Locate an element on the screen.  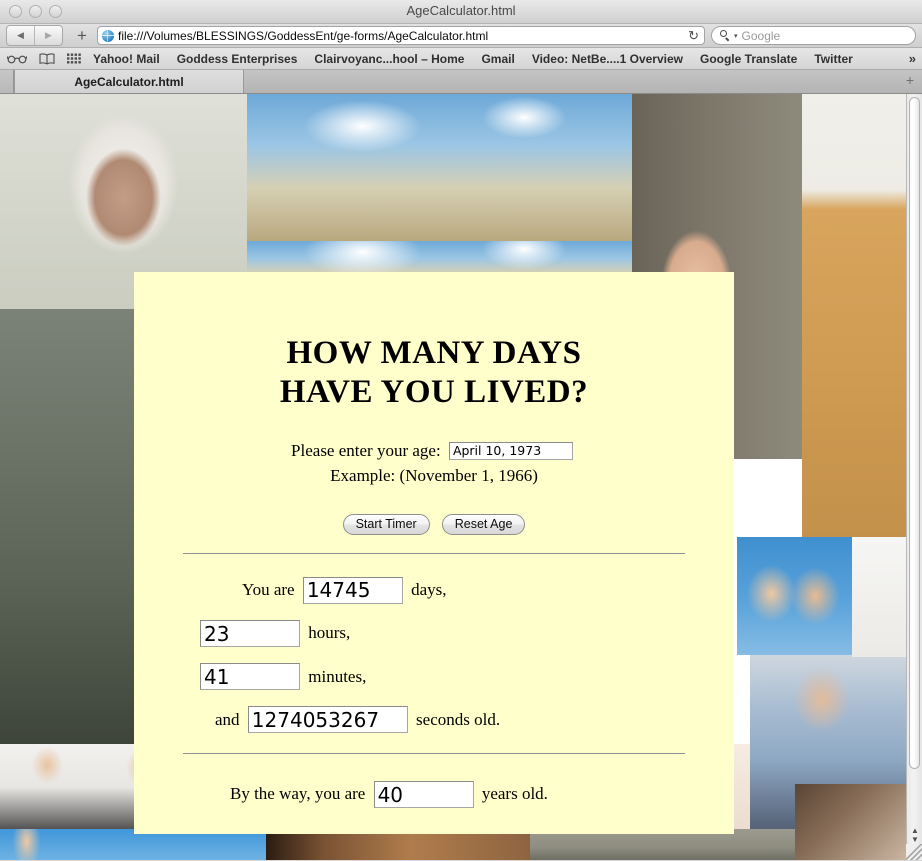
hours-suffix-label: hours, is located at coordinates (329, 633).